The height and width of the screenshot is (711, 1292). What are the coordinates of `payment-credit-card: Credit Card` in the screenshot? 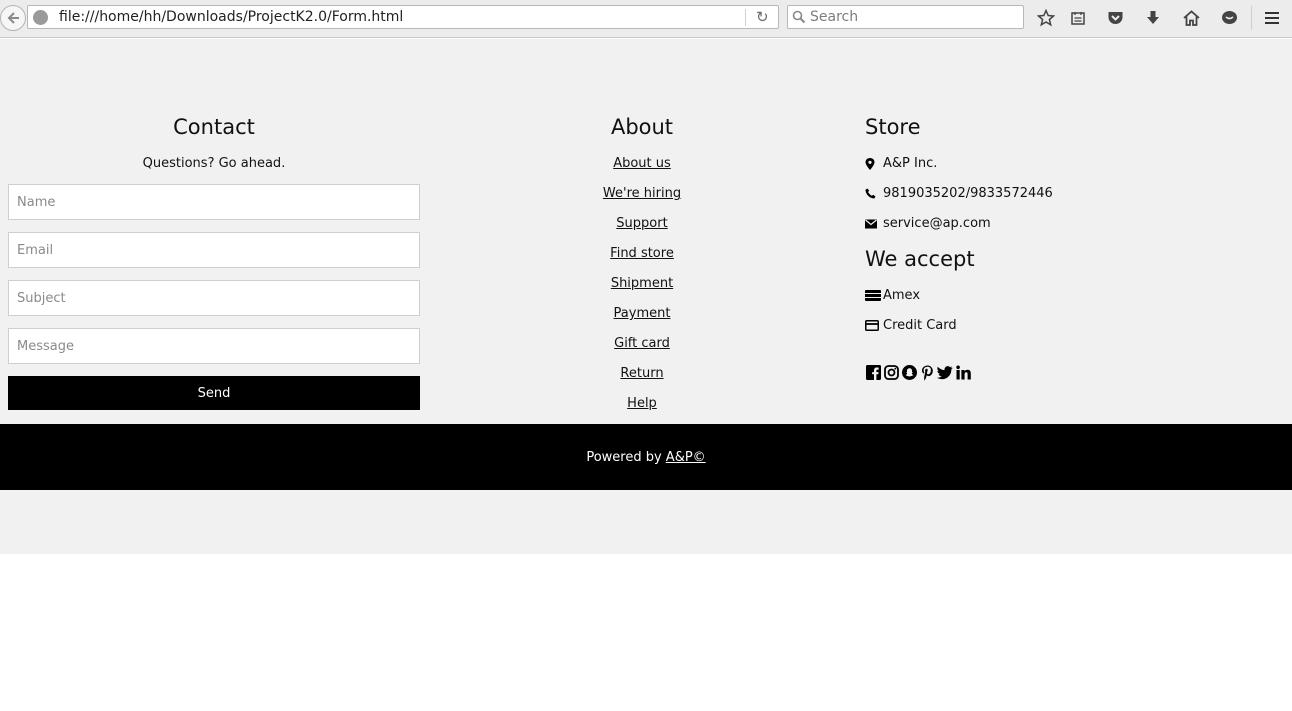 It's located at (911, 325).